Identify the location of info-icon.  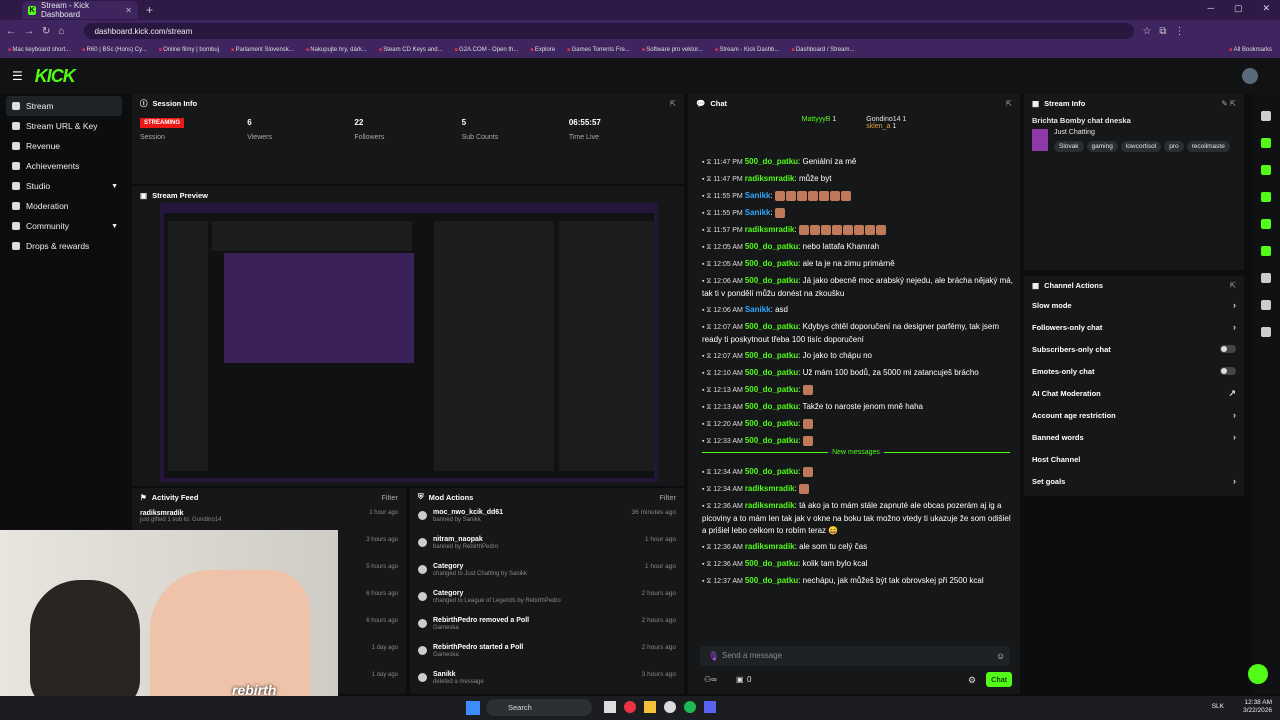
(1266, 116).